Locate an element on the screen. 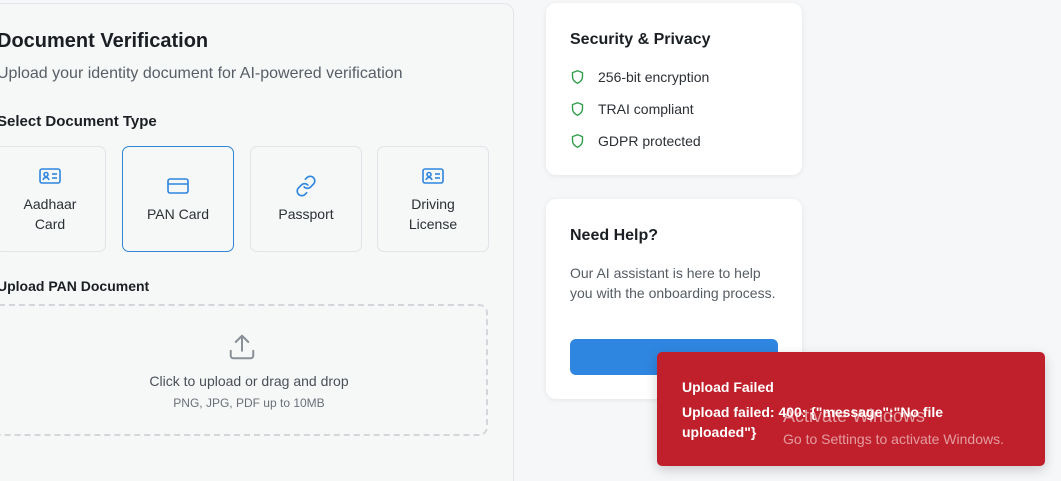 This screenshot has height=481, width=1061. security-item-label: GDPR protected is located at coordinates (649, 141).